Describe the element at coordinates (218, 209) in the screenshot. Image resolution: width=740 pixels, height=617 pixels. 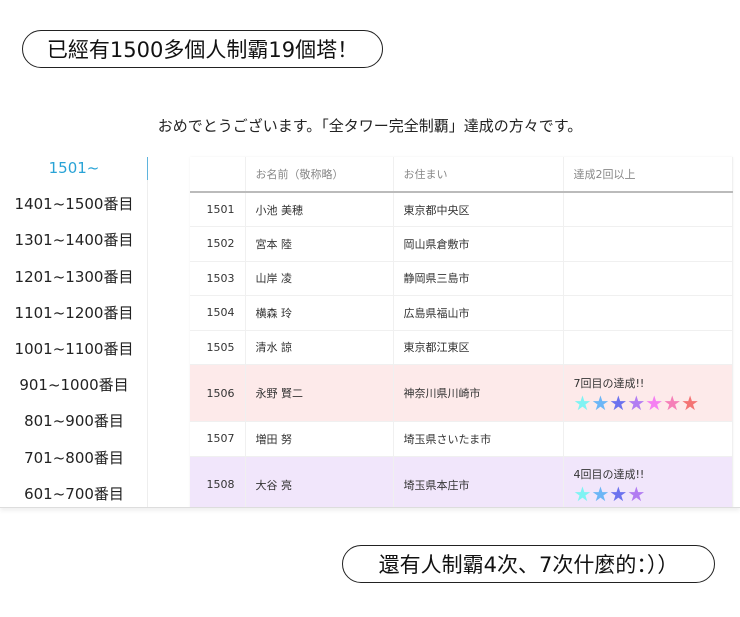
I see `row-number: 1501` at that location.